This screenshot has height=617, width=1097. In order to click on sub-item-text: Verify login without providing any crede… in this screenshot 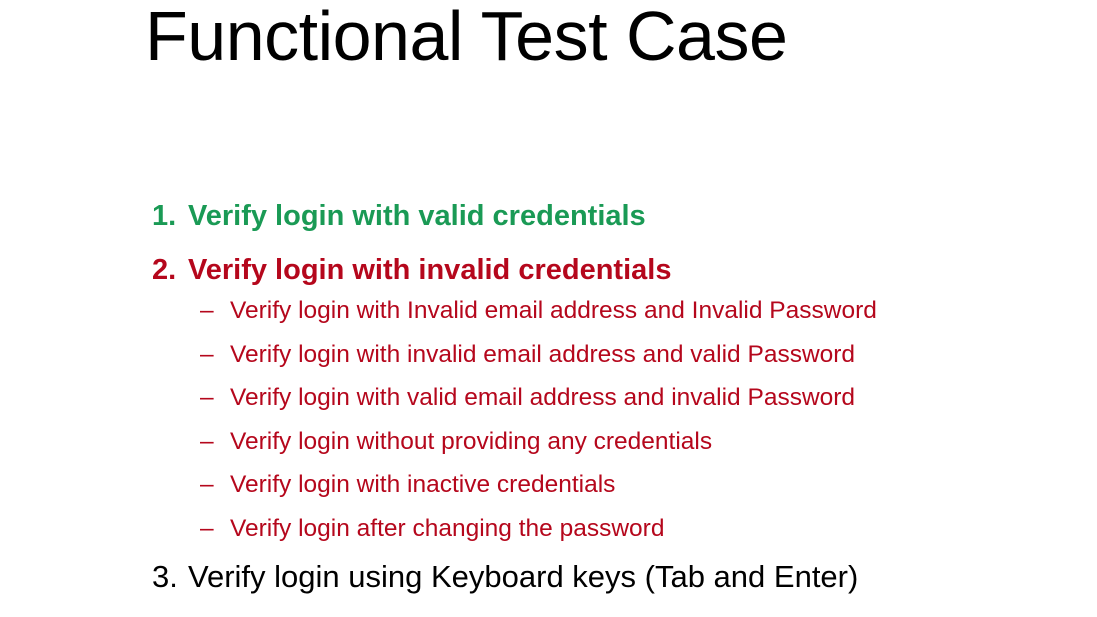, I will do `click(471, 441)`.